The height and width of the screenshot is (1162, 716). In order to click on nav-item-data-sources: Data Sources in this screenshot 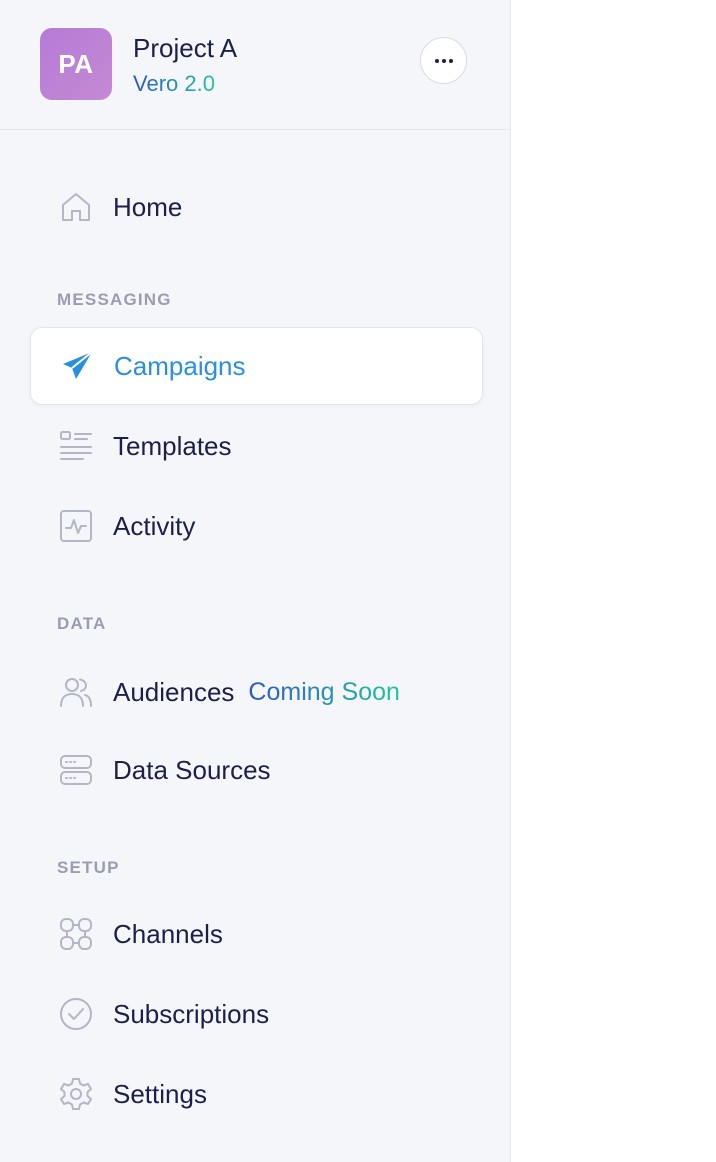, I will do `click(256, 770)`.